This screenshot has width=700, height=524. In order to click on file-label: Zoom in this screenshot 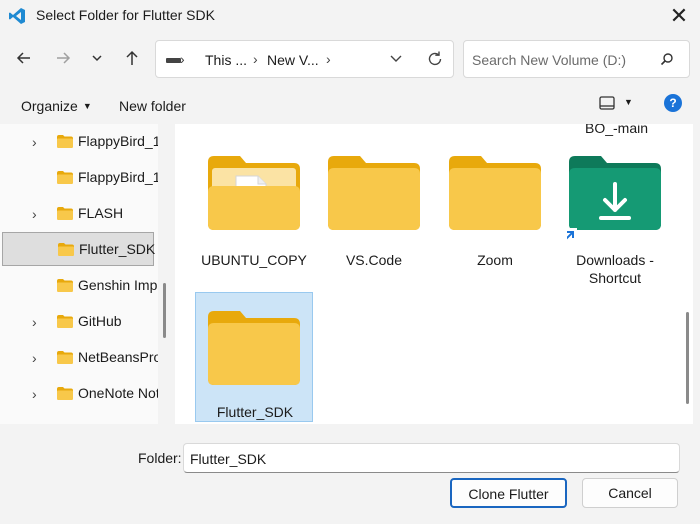, I will do `click(495, 260)`.